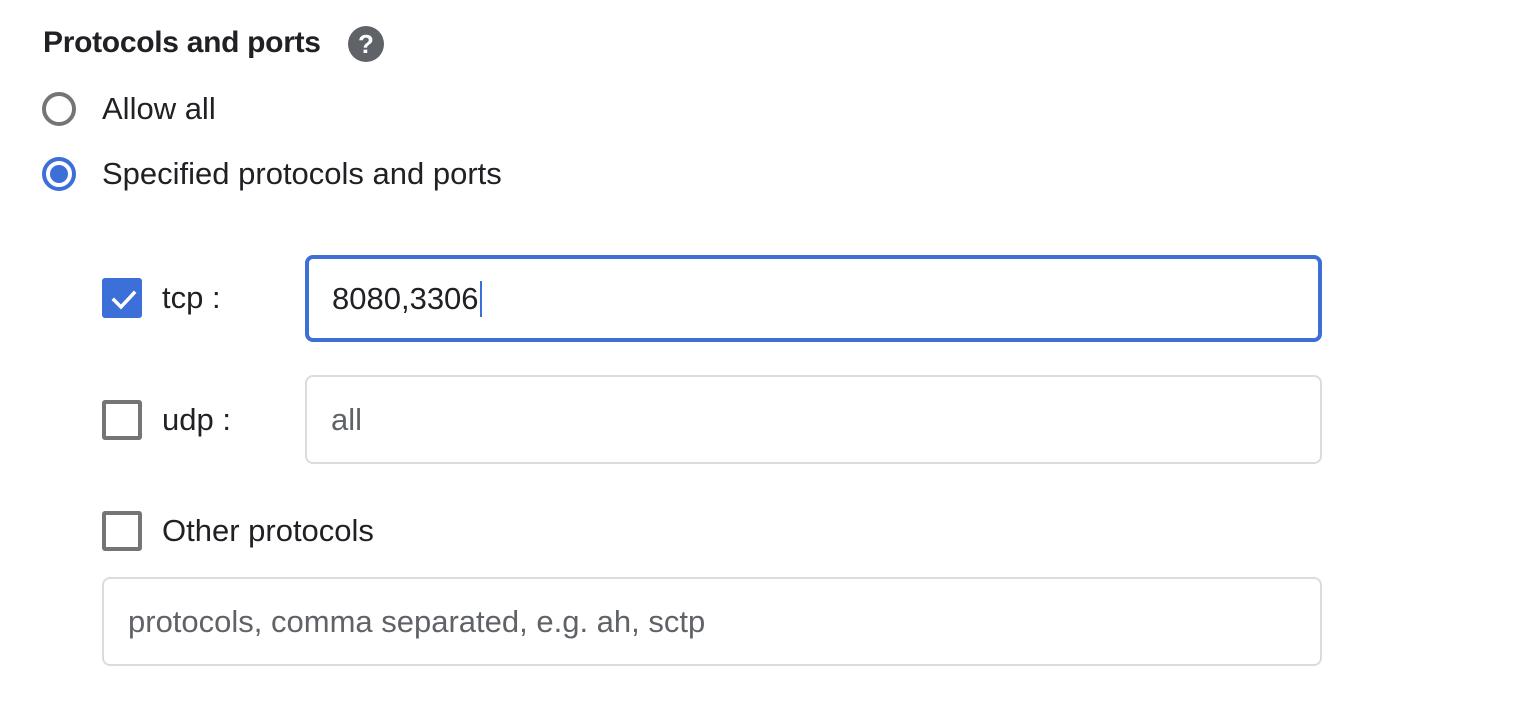 This screenshot has height=705, width=1519. I want to click on specified-protocols-radio-option: Specified protocols and ports, so click(272, 174).